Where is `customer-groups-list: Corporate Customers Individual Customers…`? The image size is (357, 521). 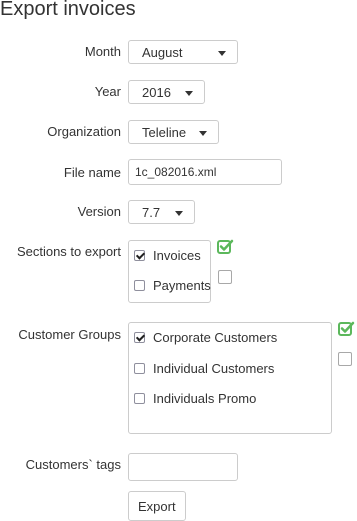
customer-groups-list: Corporate Customers Individual Customers… is located at coordinates (230, 378).